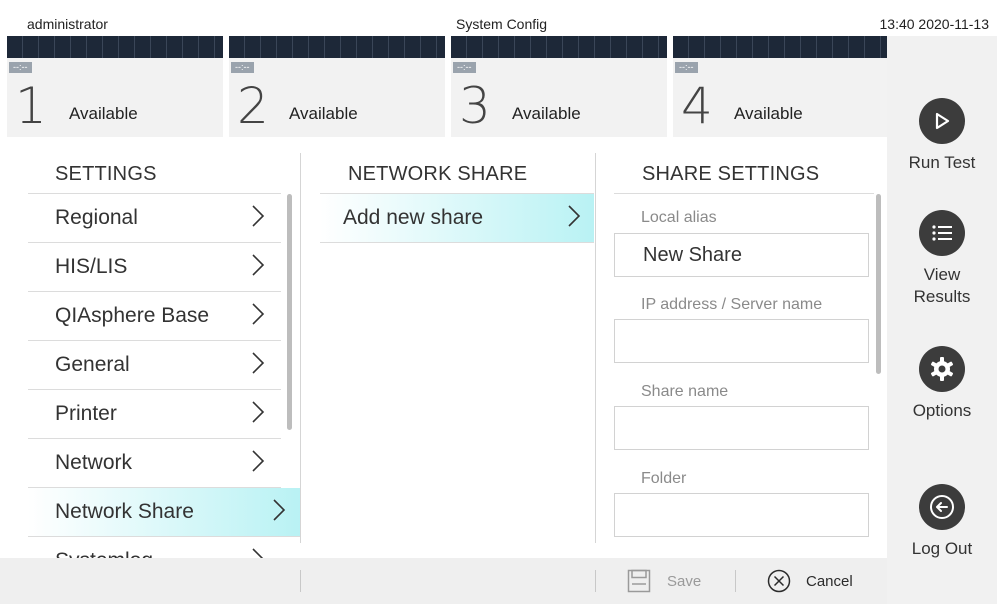 The height and width of the screenshot is (604, 997). I want to click on log-out-button: Log Out, so click(942, 522).